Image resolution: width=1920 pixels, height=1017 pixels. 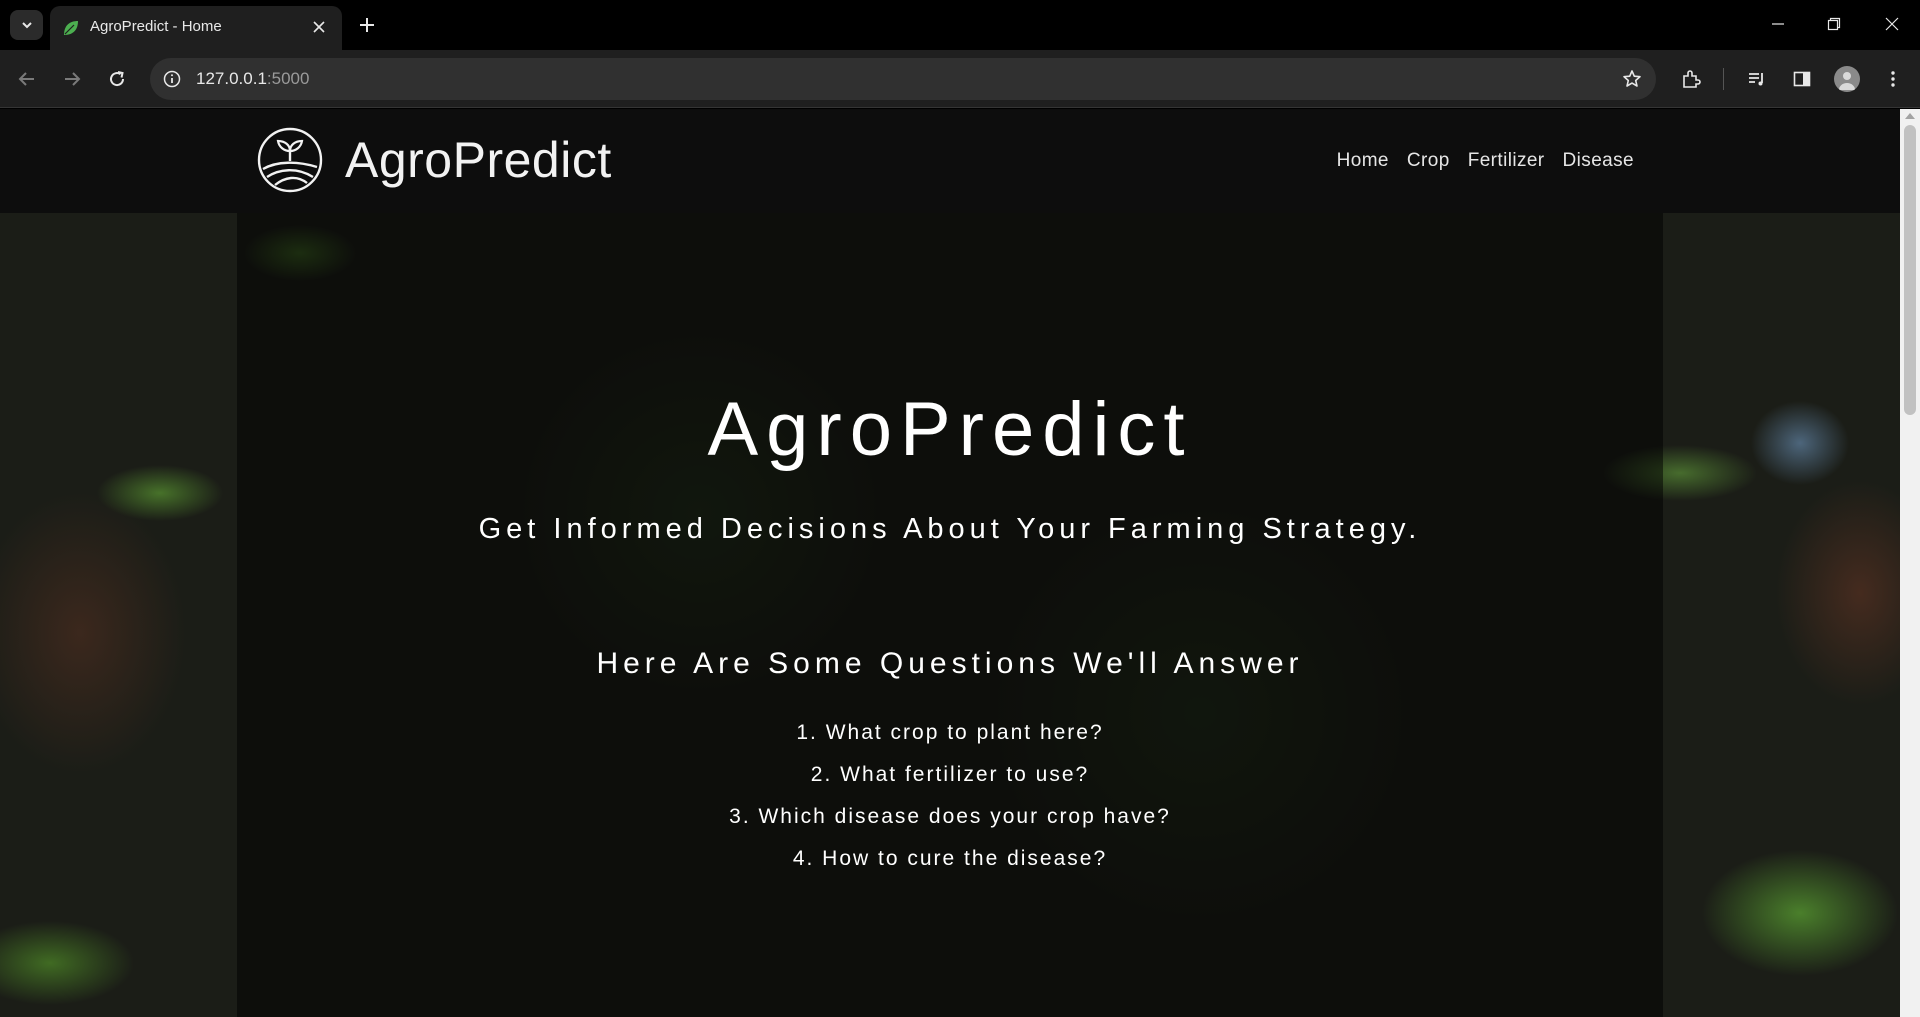 I want to click on list-item: 2. What fertilizer to use?, so click(x=950, y=774).